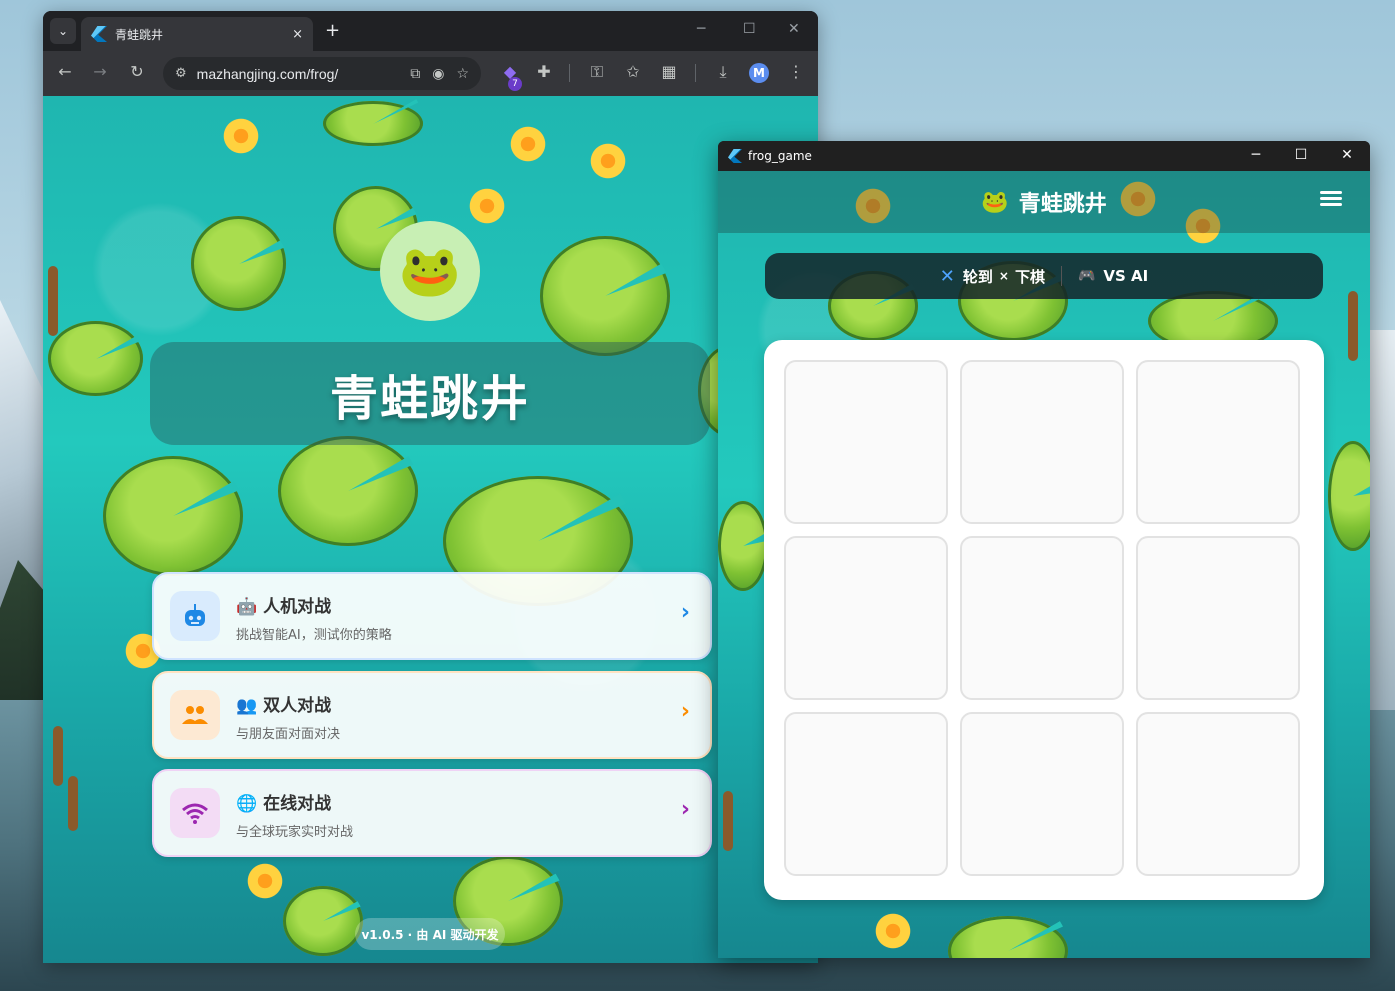 Image resolution: width=1395 pixels, height=991 pixels. Describe the element at coordinates (429, 398) in the screenshot. I see `page-title: 青蛙跳井` at that location.